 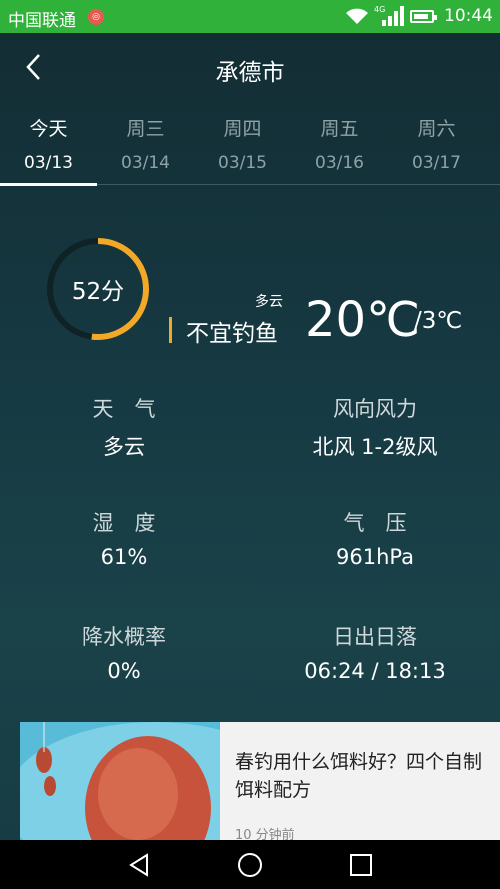 I want to click on tab-date-label: 03/14, so click(x=145, y=163).